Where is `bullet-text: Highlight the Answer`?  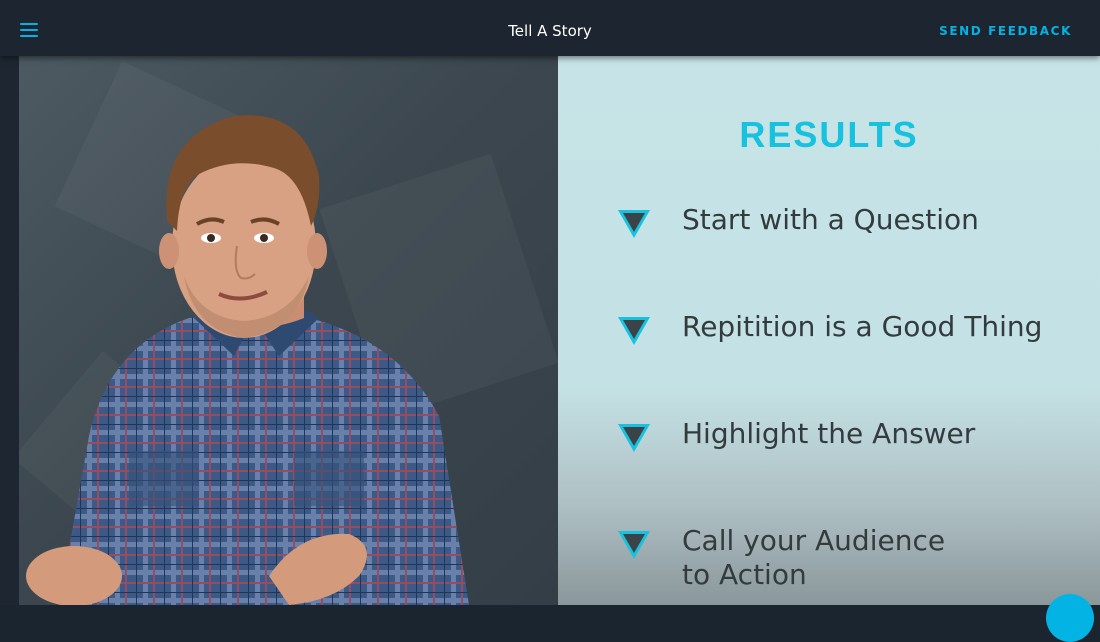 bullet-text: Highlight the Answer is located at coordinates (829, 433).